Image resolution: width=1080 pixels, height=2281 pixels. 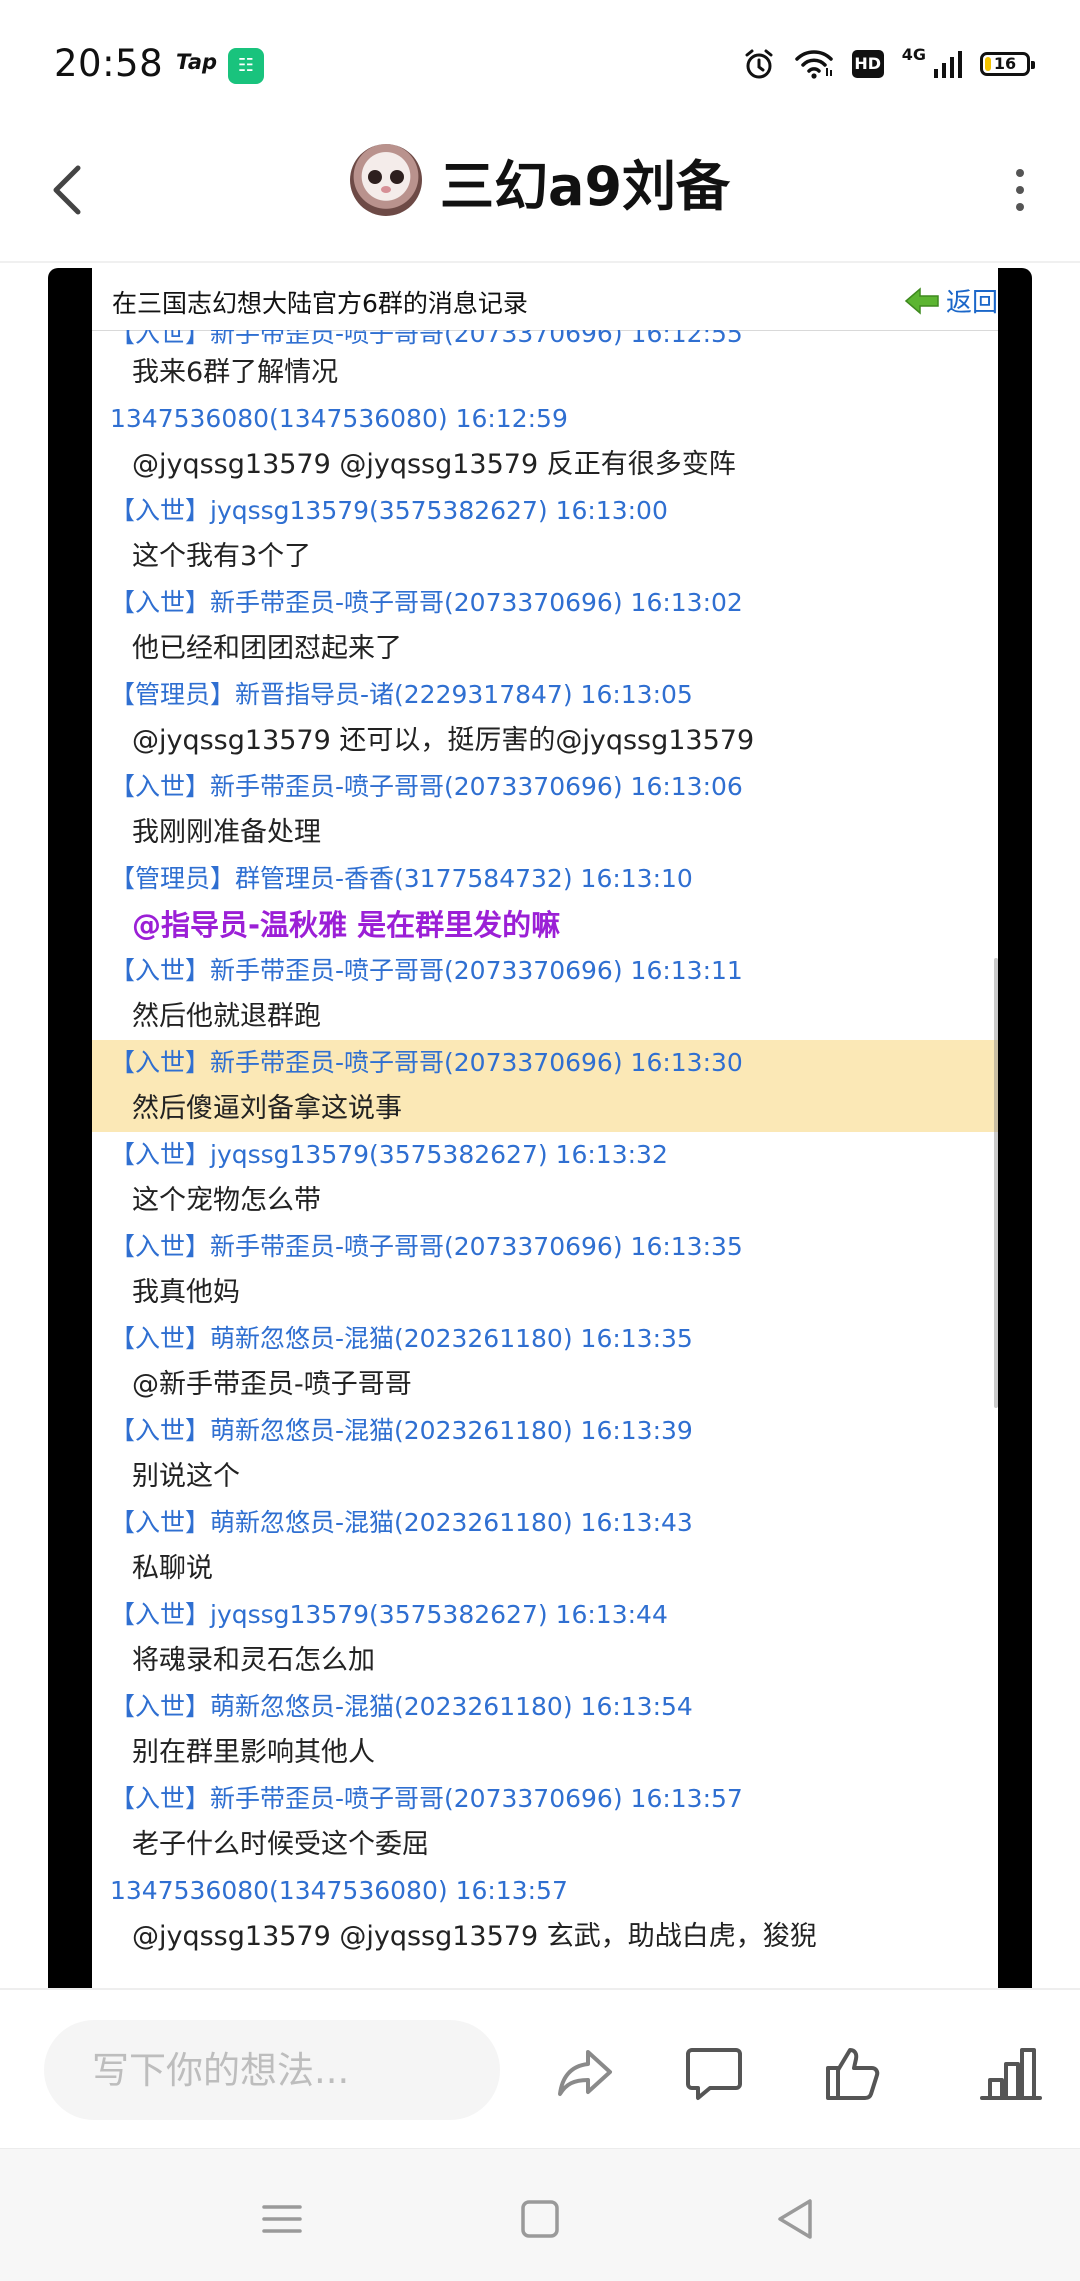 I want to click on menu-button, so click(x=282, y=2219).